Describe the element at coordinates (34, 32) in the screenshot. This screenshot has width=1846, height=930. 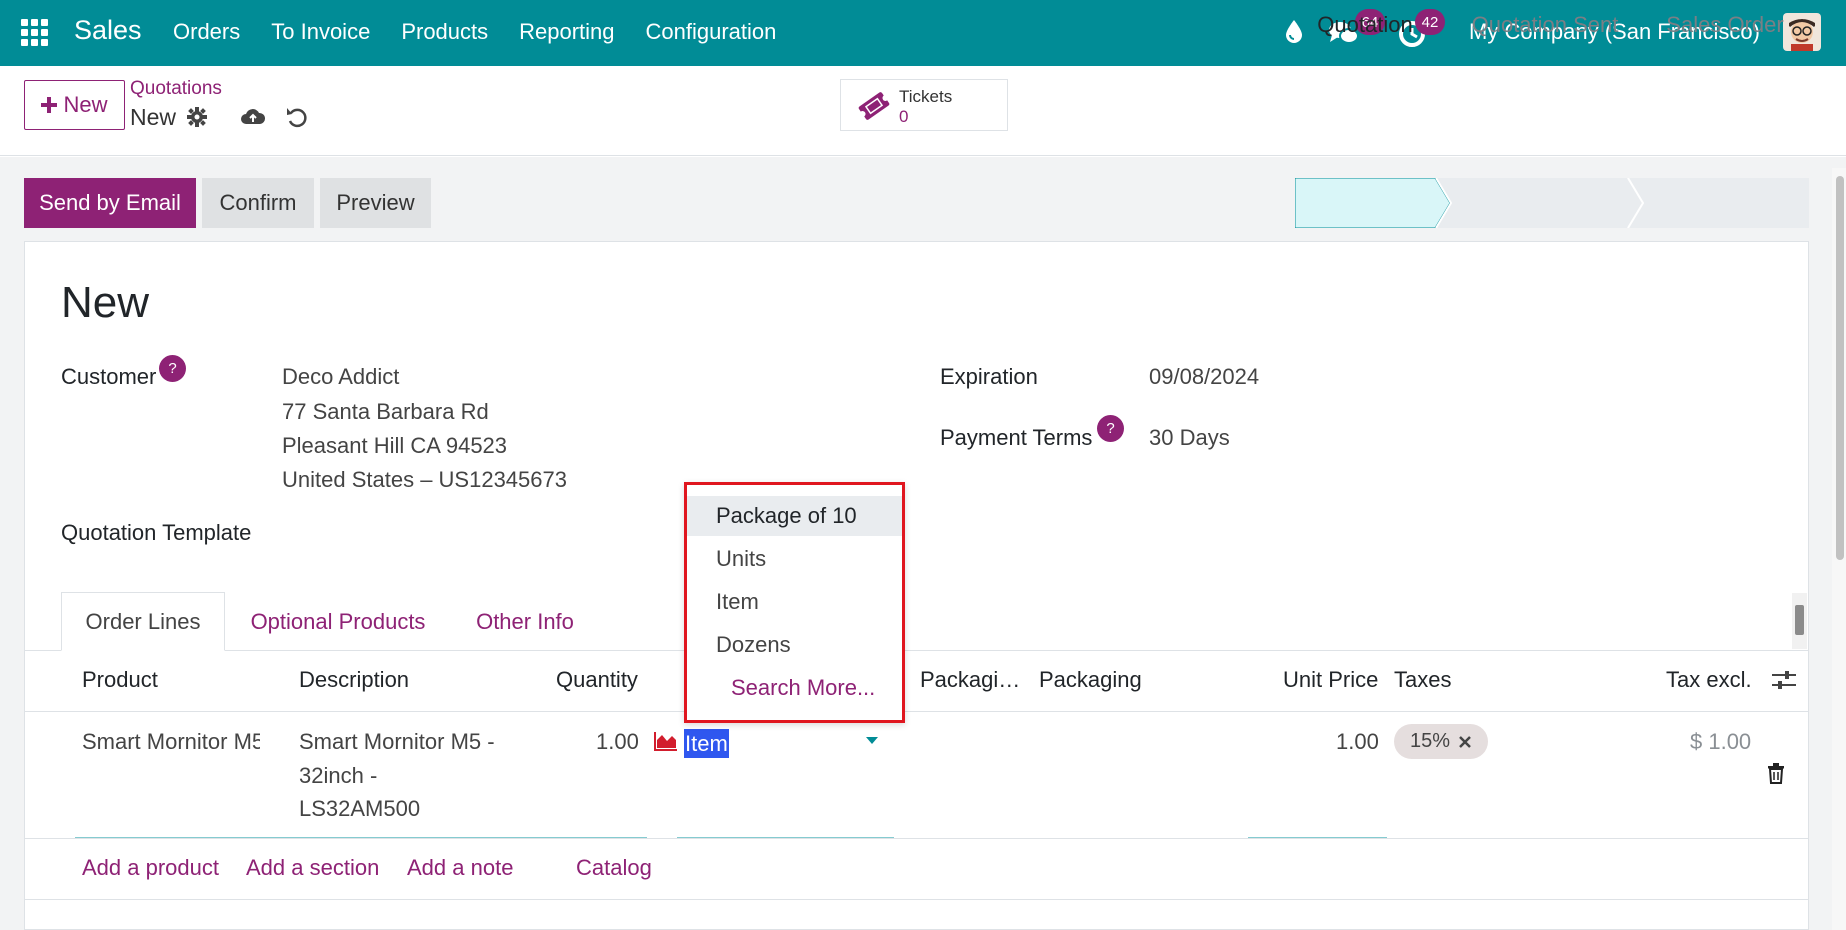
I see `app-grid-icon` at that location.